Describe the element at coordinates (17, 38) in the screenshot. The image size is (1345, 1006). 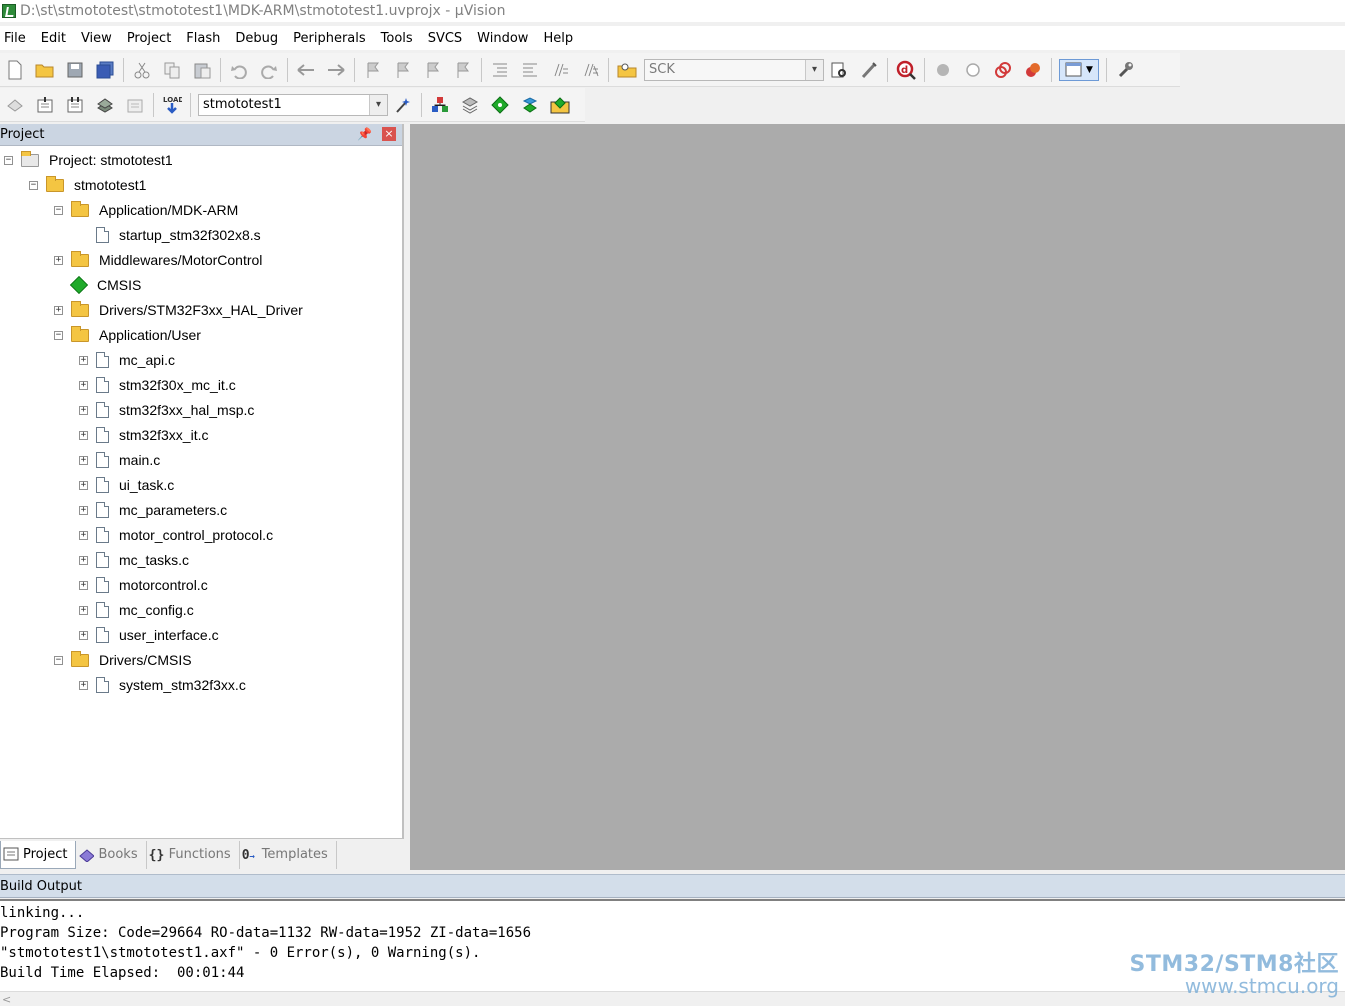
I see `menu-file: File` at that location.